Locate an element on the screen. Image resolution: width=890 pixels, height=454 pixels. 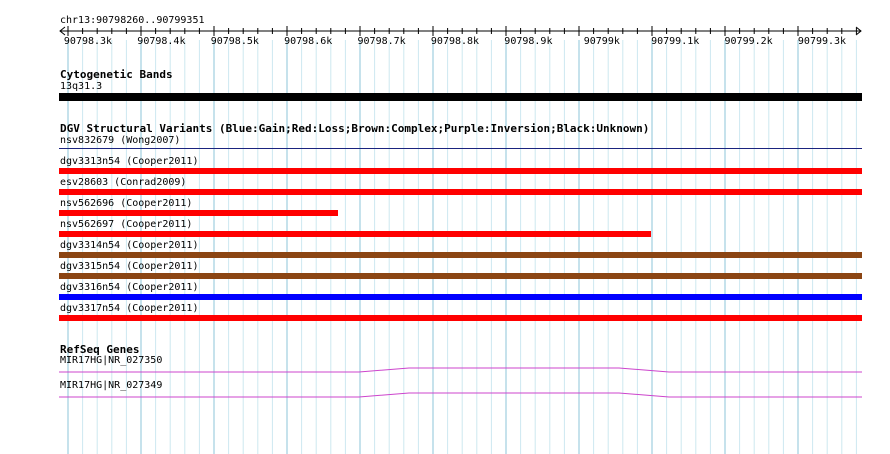
dgv-feature-label: dgv3314n54 (Cooper2011) is located at coordinates (129, 245).